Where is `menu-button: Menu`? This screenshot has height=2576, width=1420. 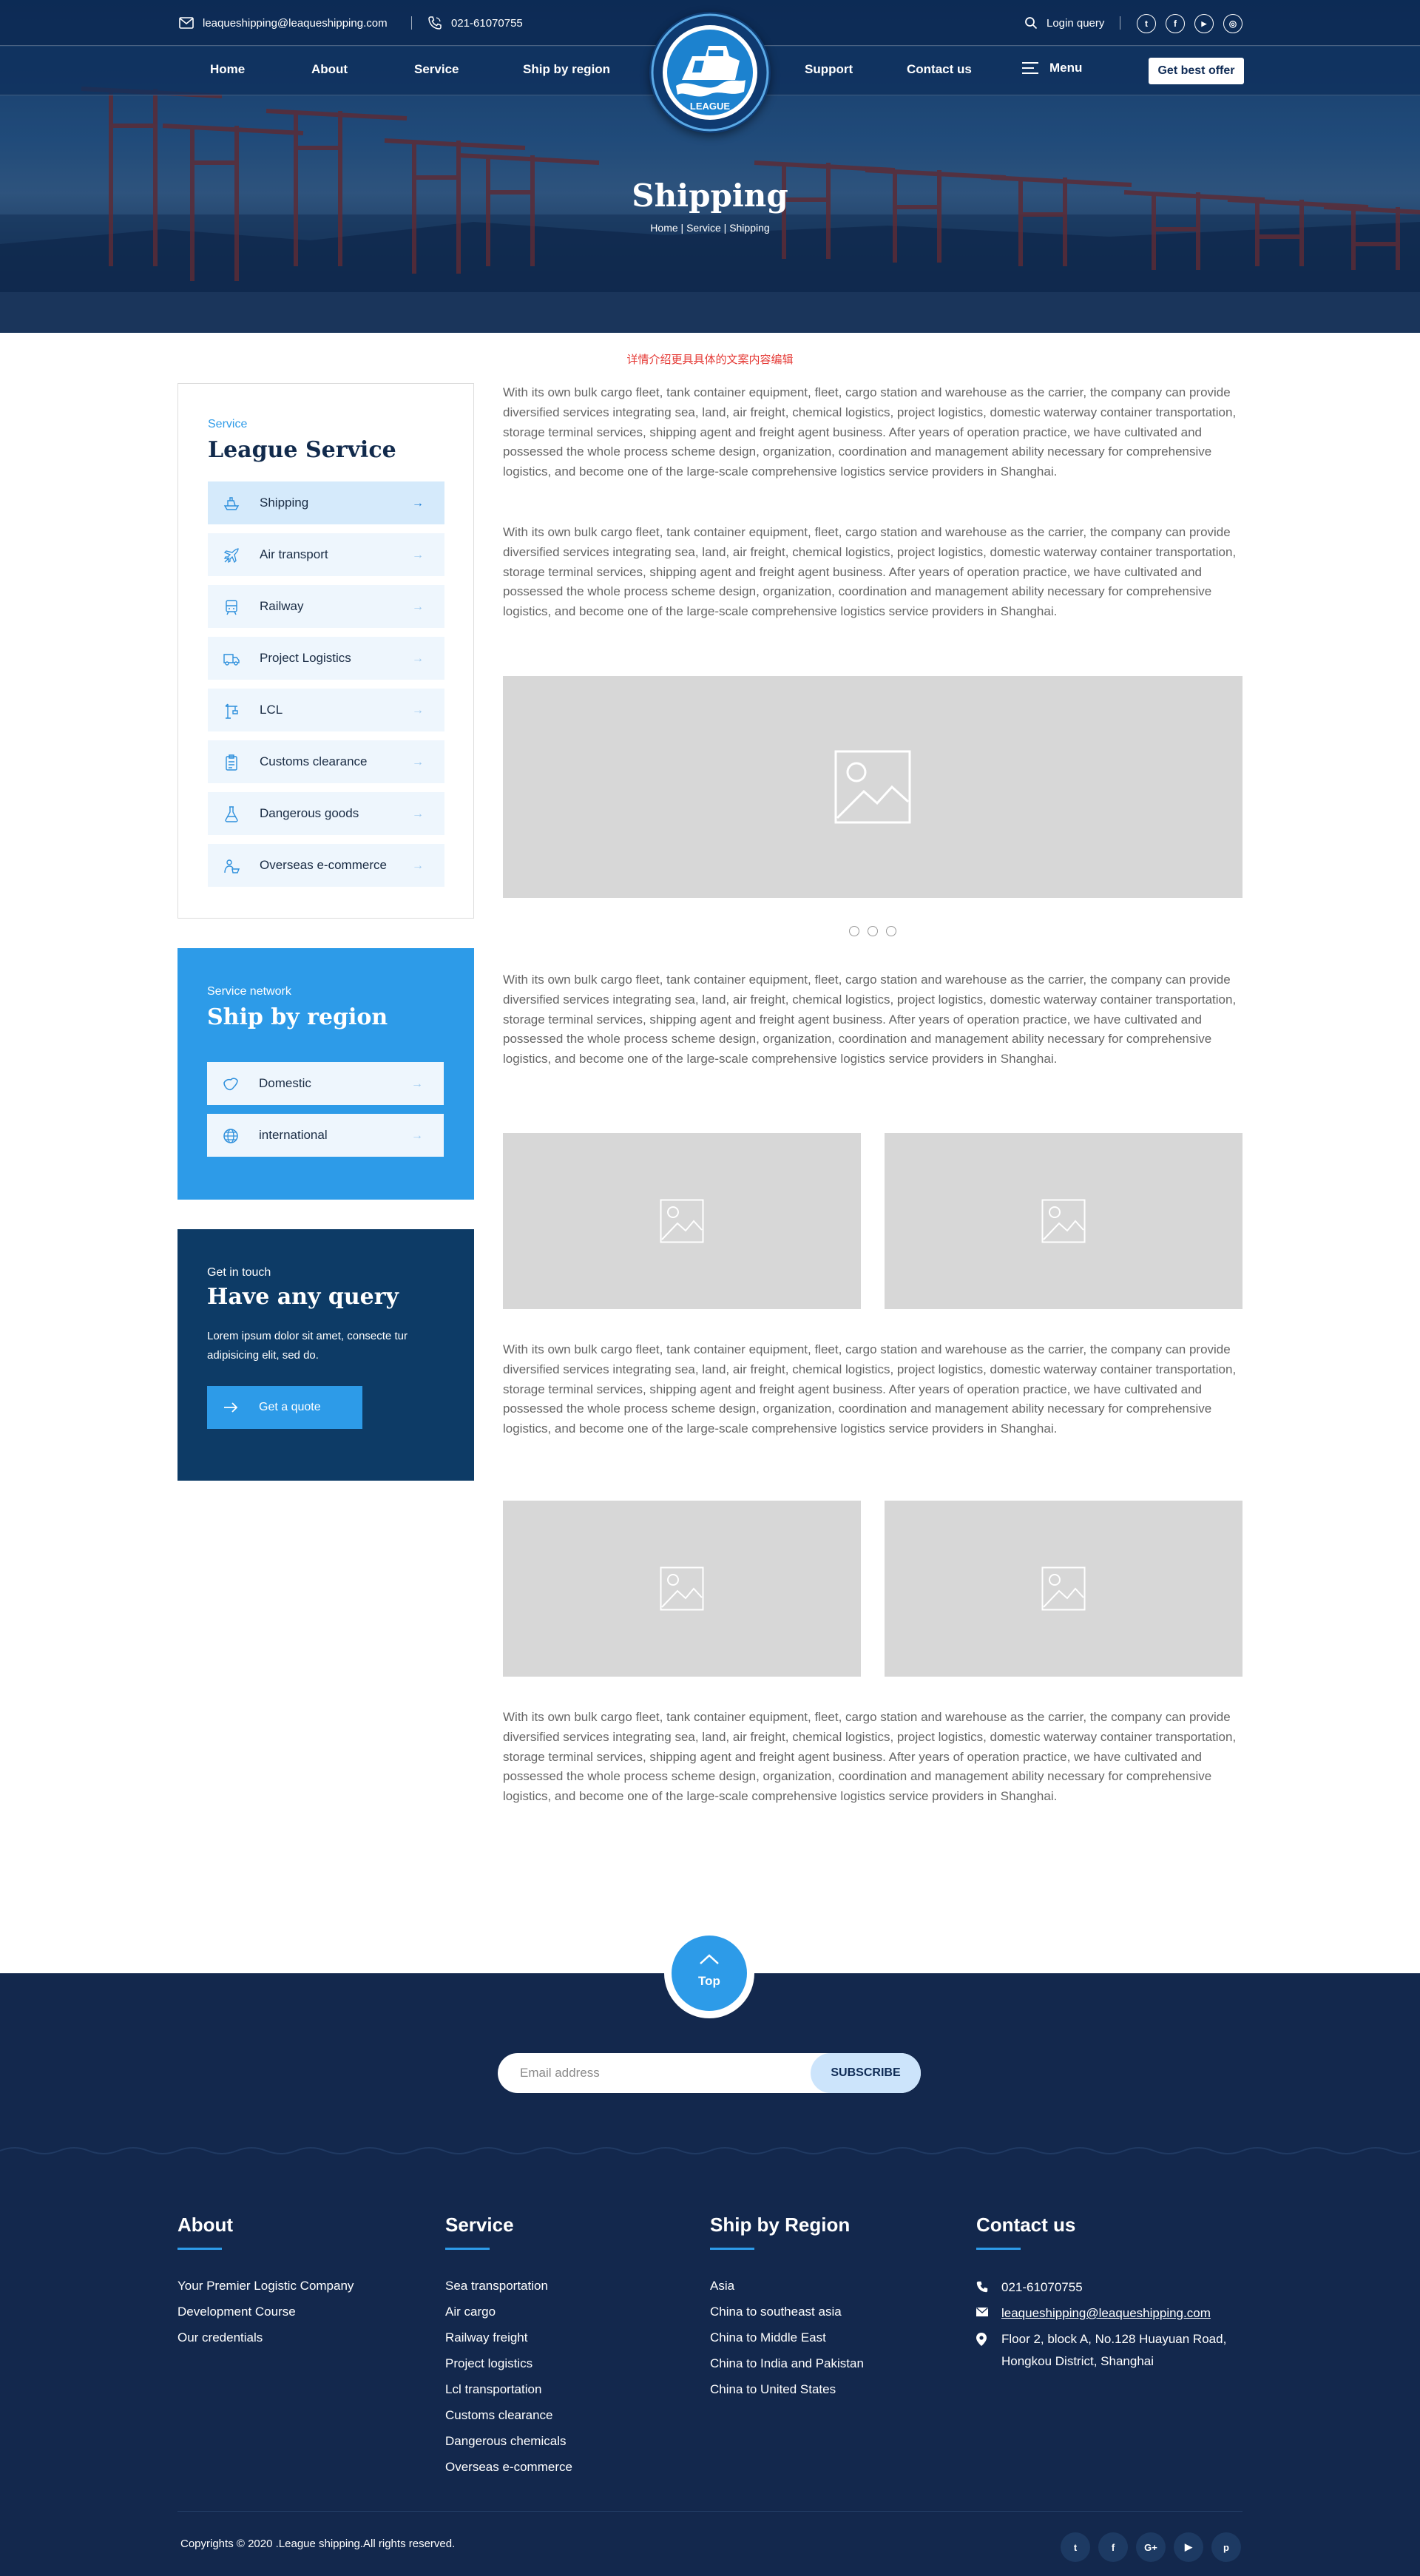
menu-button: Menu is located at coordinates (1051, 68).